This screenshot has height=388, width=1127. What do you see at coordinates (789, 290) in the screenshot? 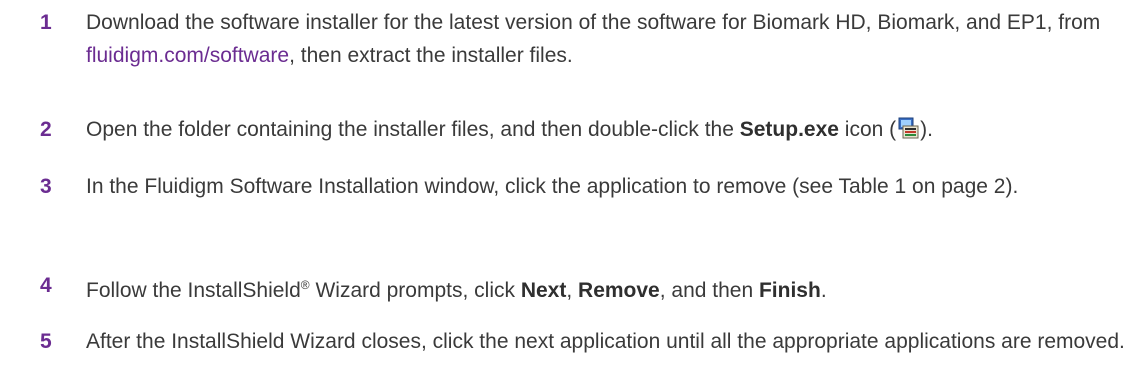
I see `finish-label: Finish` at bounding box center [789, 290].